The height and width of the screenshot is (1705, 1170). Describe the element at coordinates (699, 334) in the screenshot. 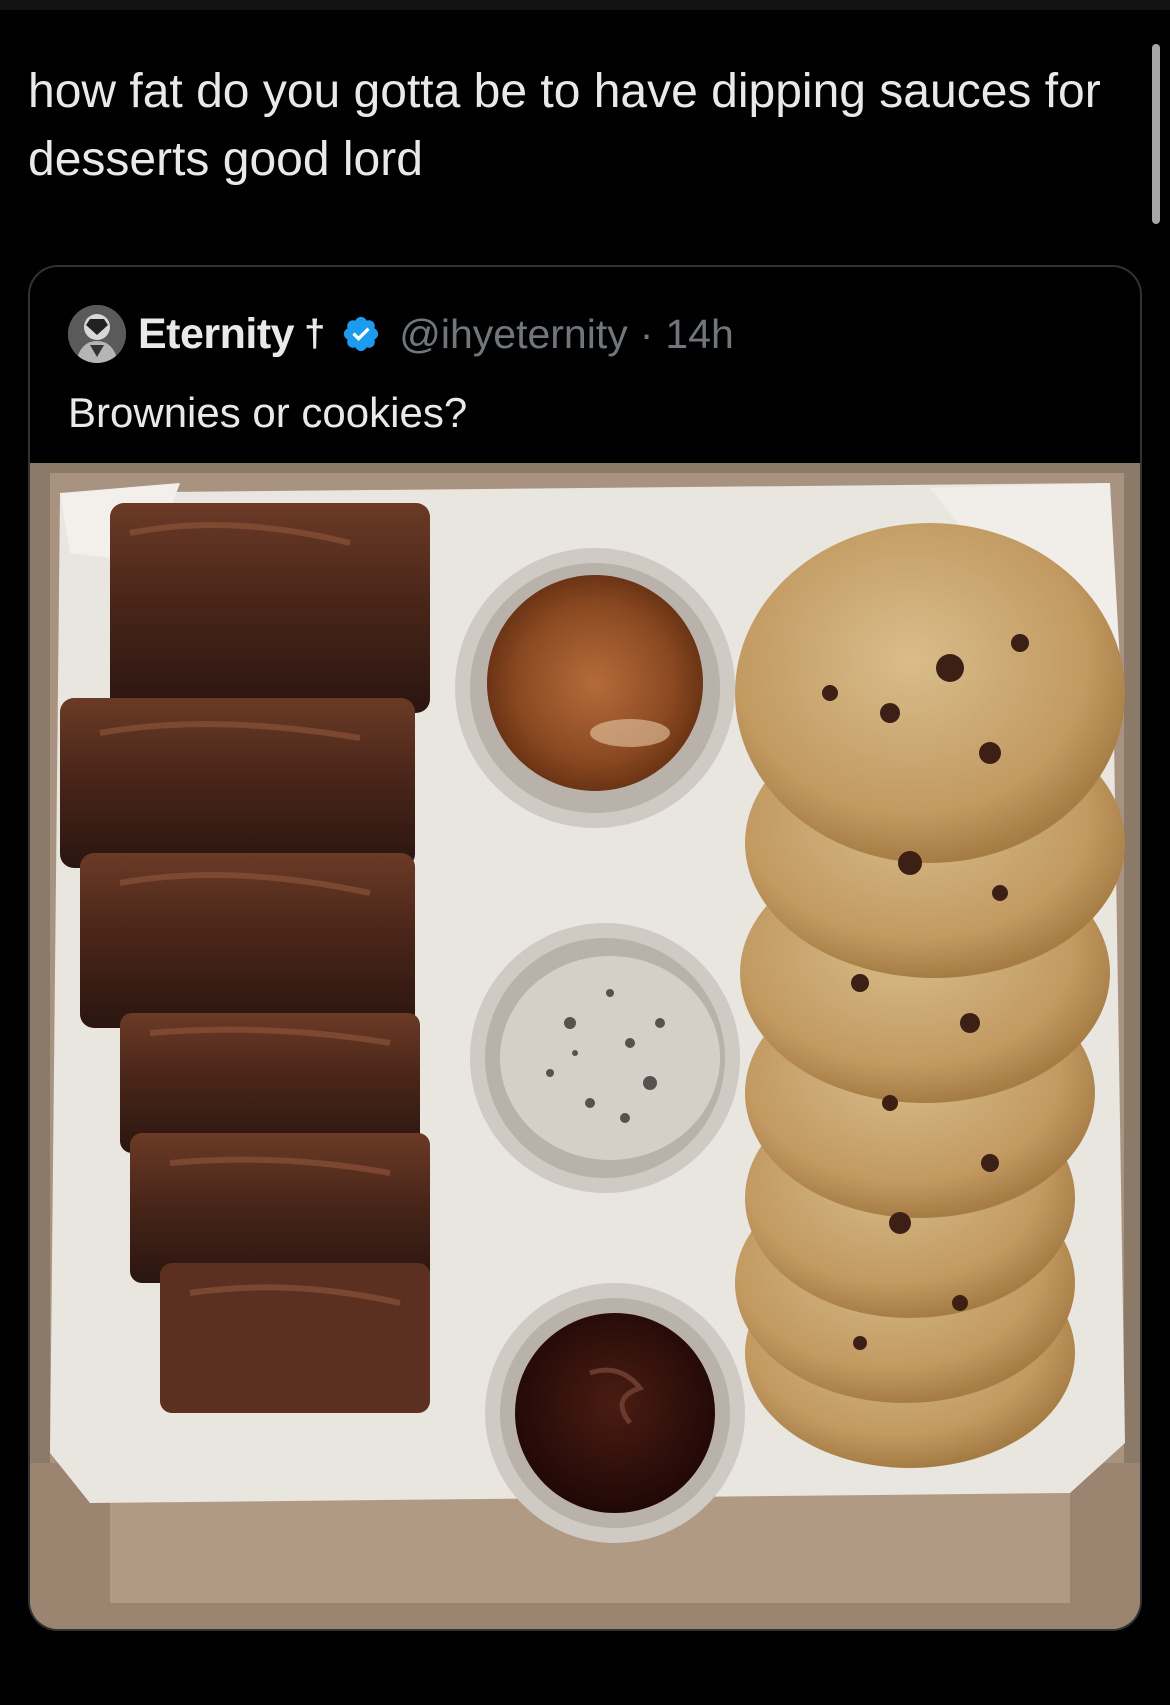

I see `timestamp: 14h` at that location.